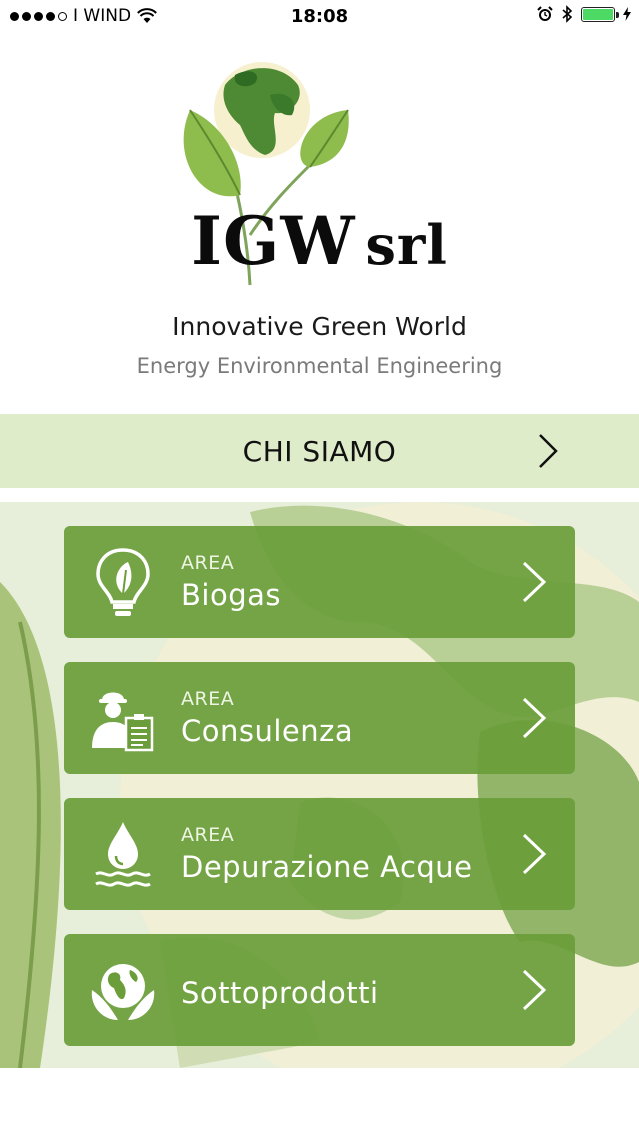 The height and width of the screenshot is (1136, 639). I want to click on tagline: Innovative Green World, so click(319, 326).